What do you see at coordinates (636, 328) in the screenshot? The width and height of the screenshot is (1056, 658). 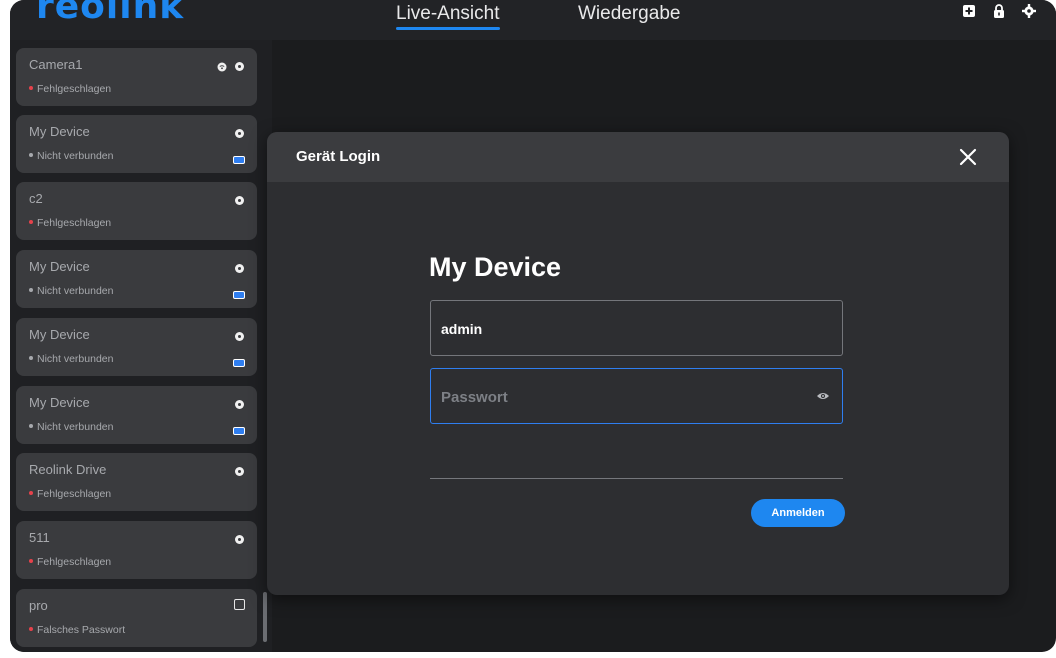 I see `username-field: admin` at bounding box center [636, 328].